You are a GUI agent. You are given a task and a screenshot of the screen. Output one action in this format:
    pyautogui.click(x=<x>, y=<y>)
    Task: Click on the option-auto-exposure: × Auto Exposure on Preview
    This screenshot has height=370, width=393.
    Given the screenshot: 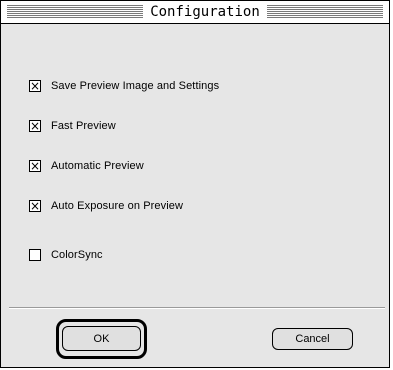 What is the action you would take?
    pyautogui.click(x=106, y=206)
    